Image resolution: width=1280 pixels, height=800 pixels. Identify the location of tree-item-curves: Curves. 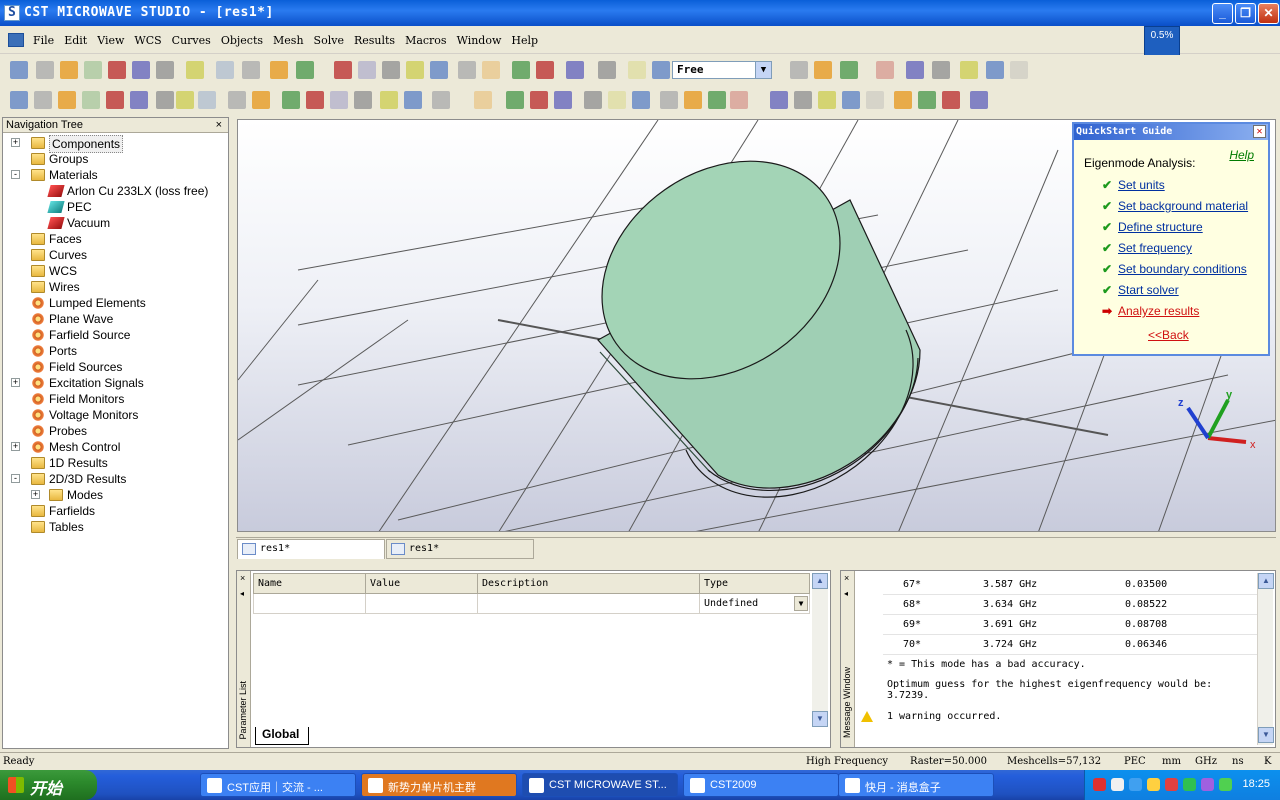
(115, 255).